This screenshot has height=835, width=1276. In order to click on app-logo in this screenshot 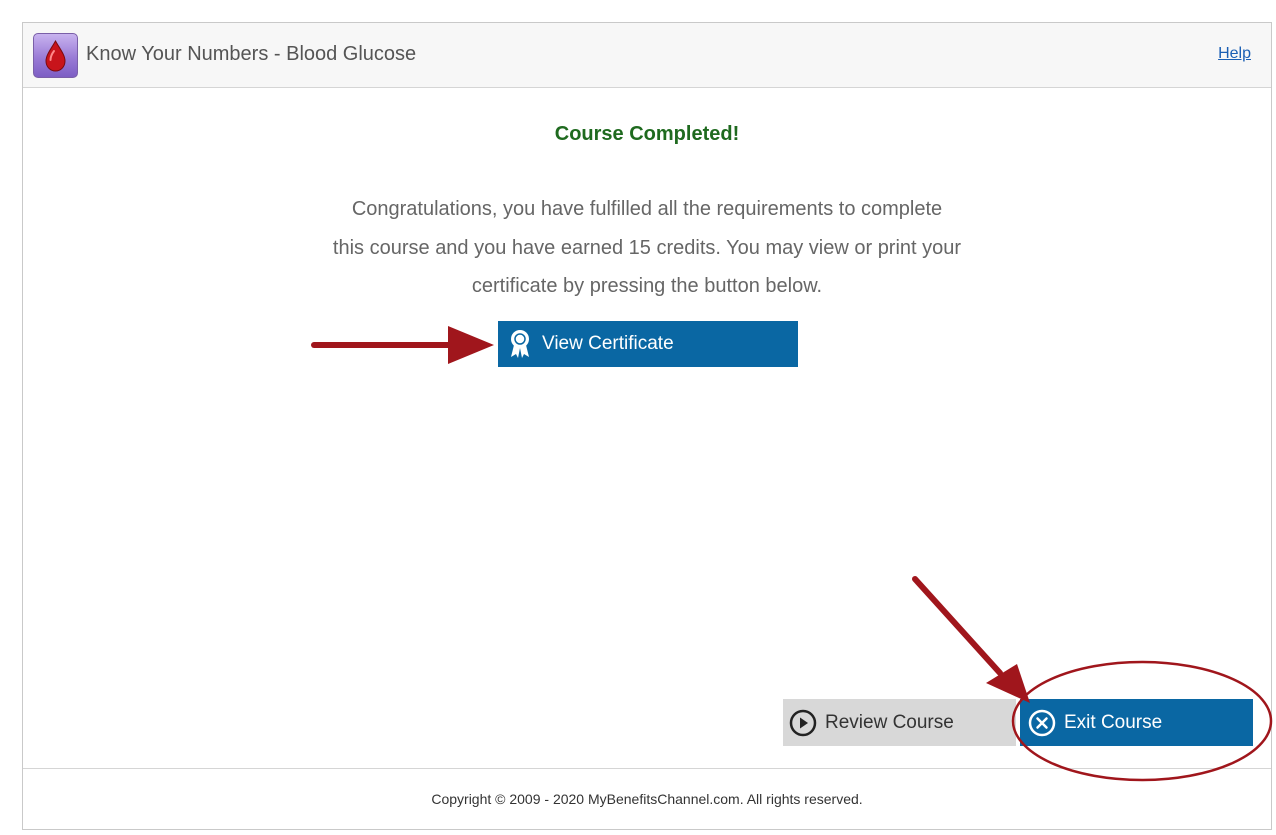, I will do `click(55, 55)`.